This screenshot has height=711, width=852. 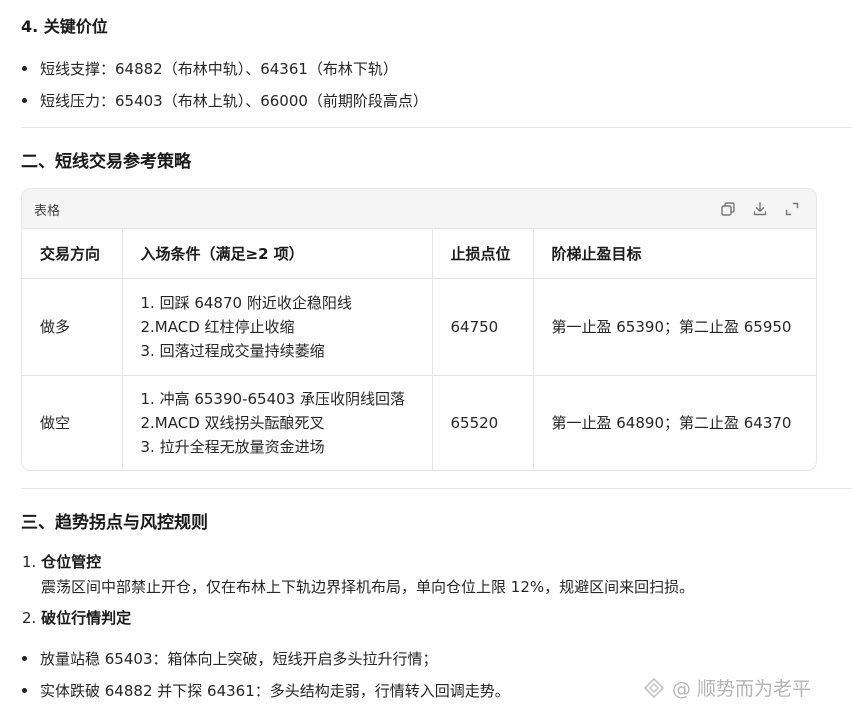 I want to click on ordered-item-breakout: 2. 破位行情判定, so click(x=76, y=617).